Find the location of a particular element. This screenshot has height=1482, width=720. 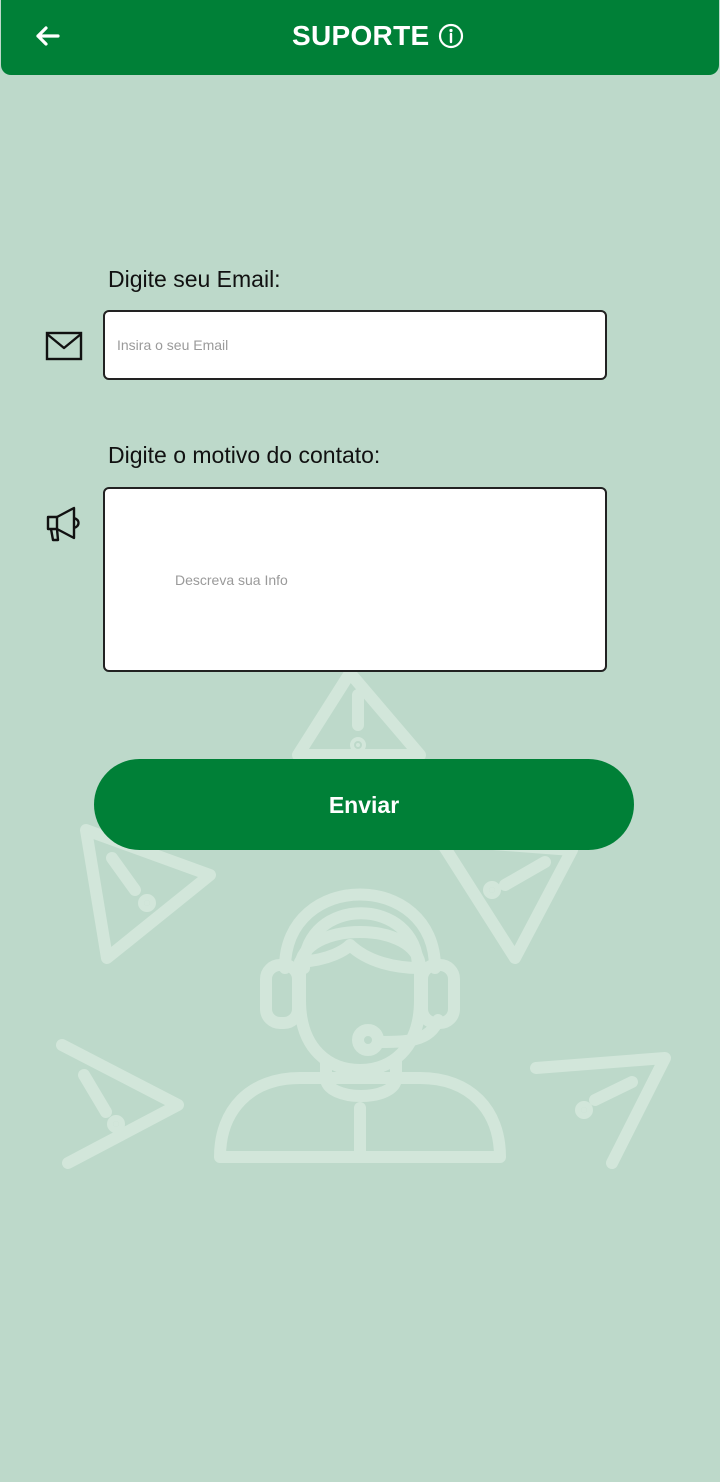

email-label: Digite seu Email: is located at coordinates (194, 279).